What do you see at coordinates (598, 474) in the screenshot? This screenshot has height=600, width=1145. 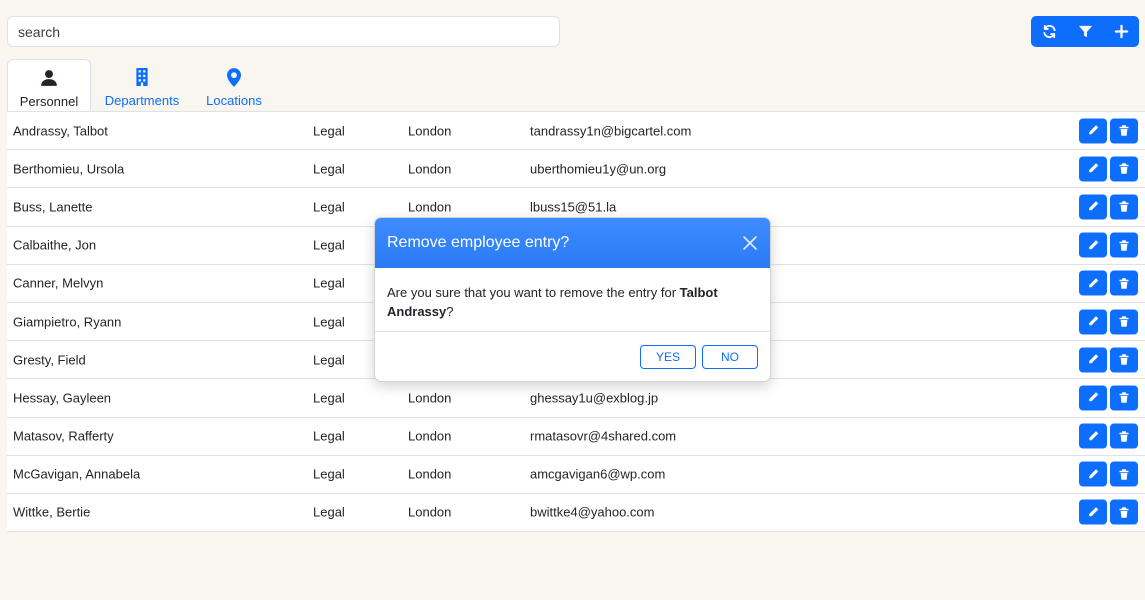 I see `employee-email: amcgavigan6@wp.com` at bounding box center [598, 474].